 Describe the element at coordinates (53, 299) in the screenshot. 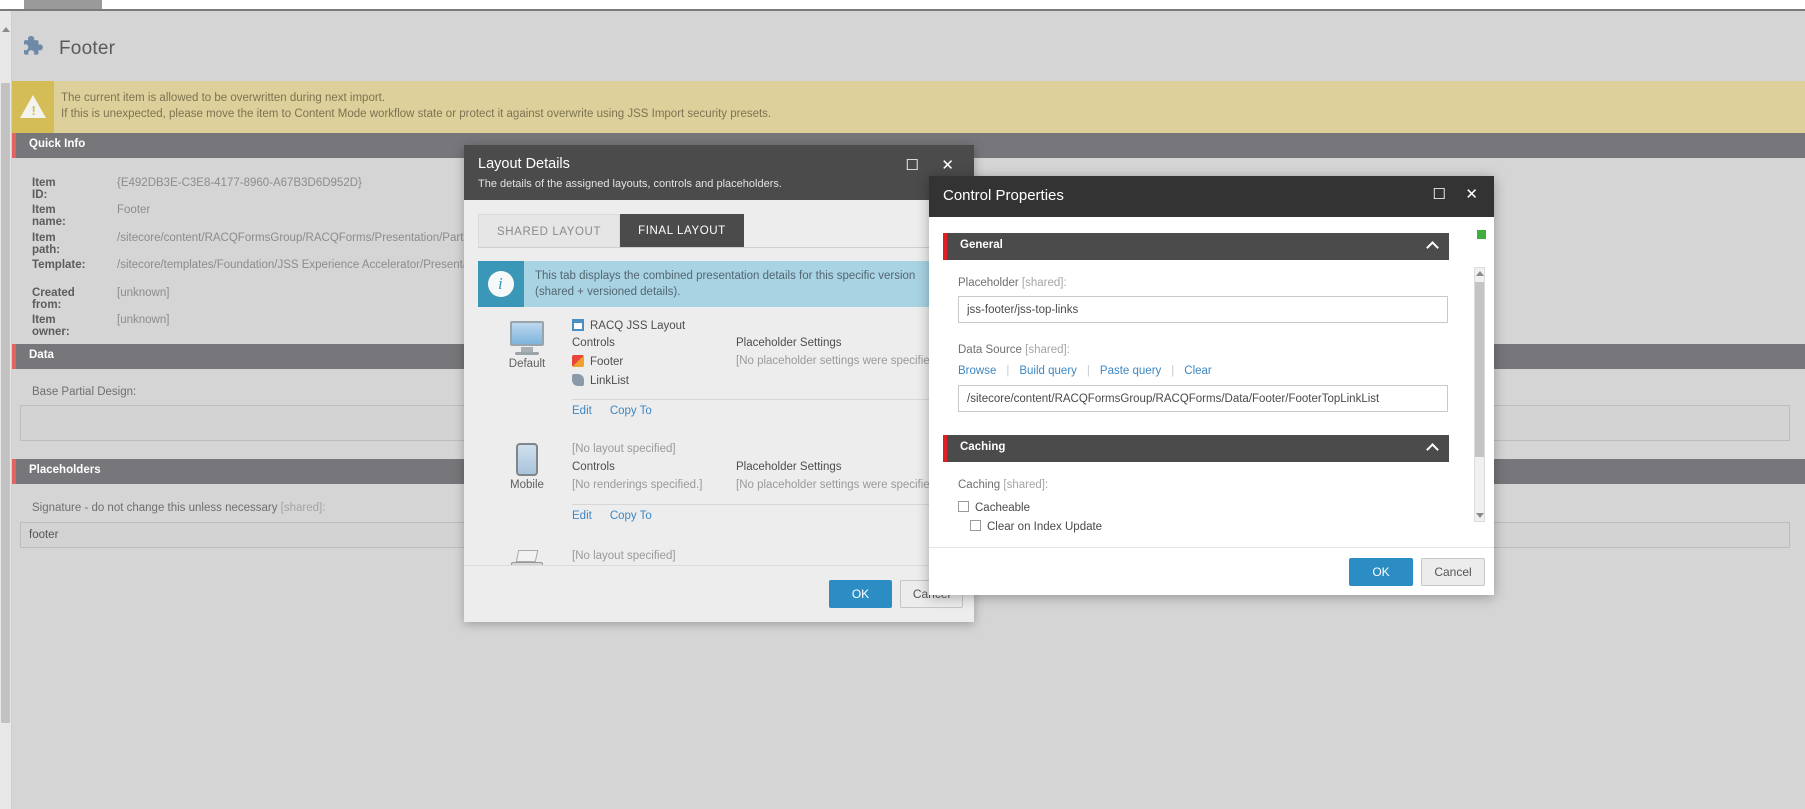

I see `quick-info-label: Created from:` at that location.